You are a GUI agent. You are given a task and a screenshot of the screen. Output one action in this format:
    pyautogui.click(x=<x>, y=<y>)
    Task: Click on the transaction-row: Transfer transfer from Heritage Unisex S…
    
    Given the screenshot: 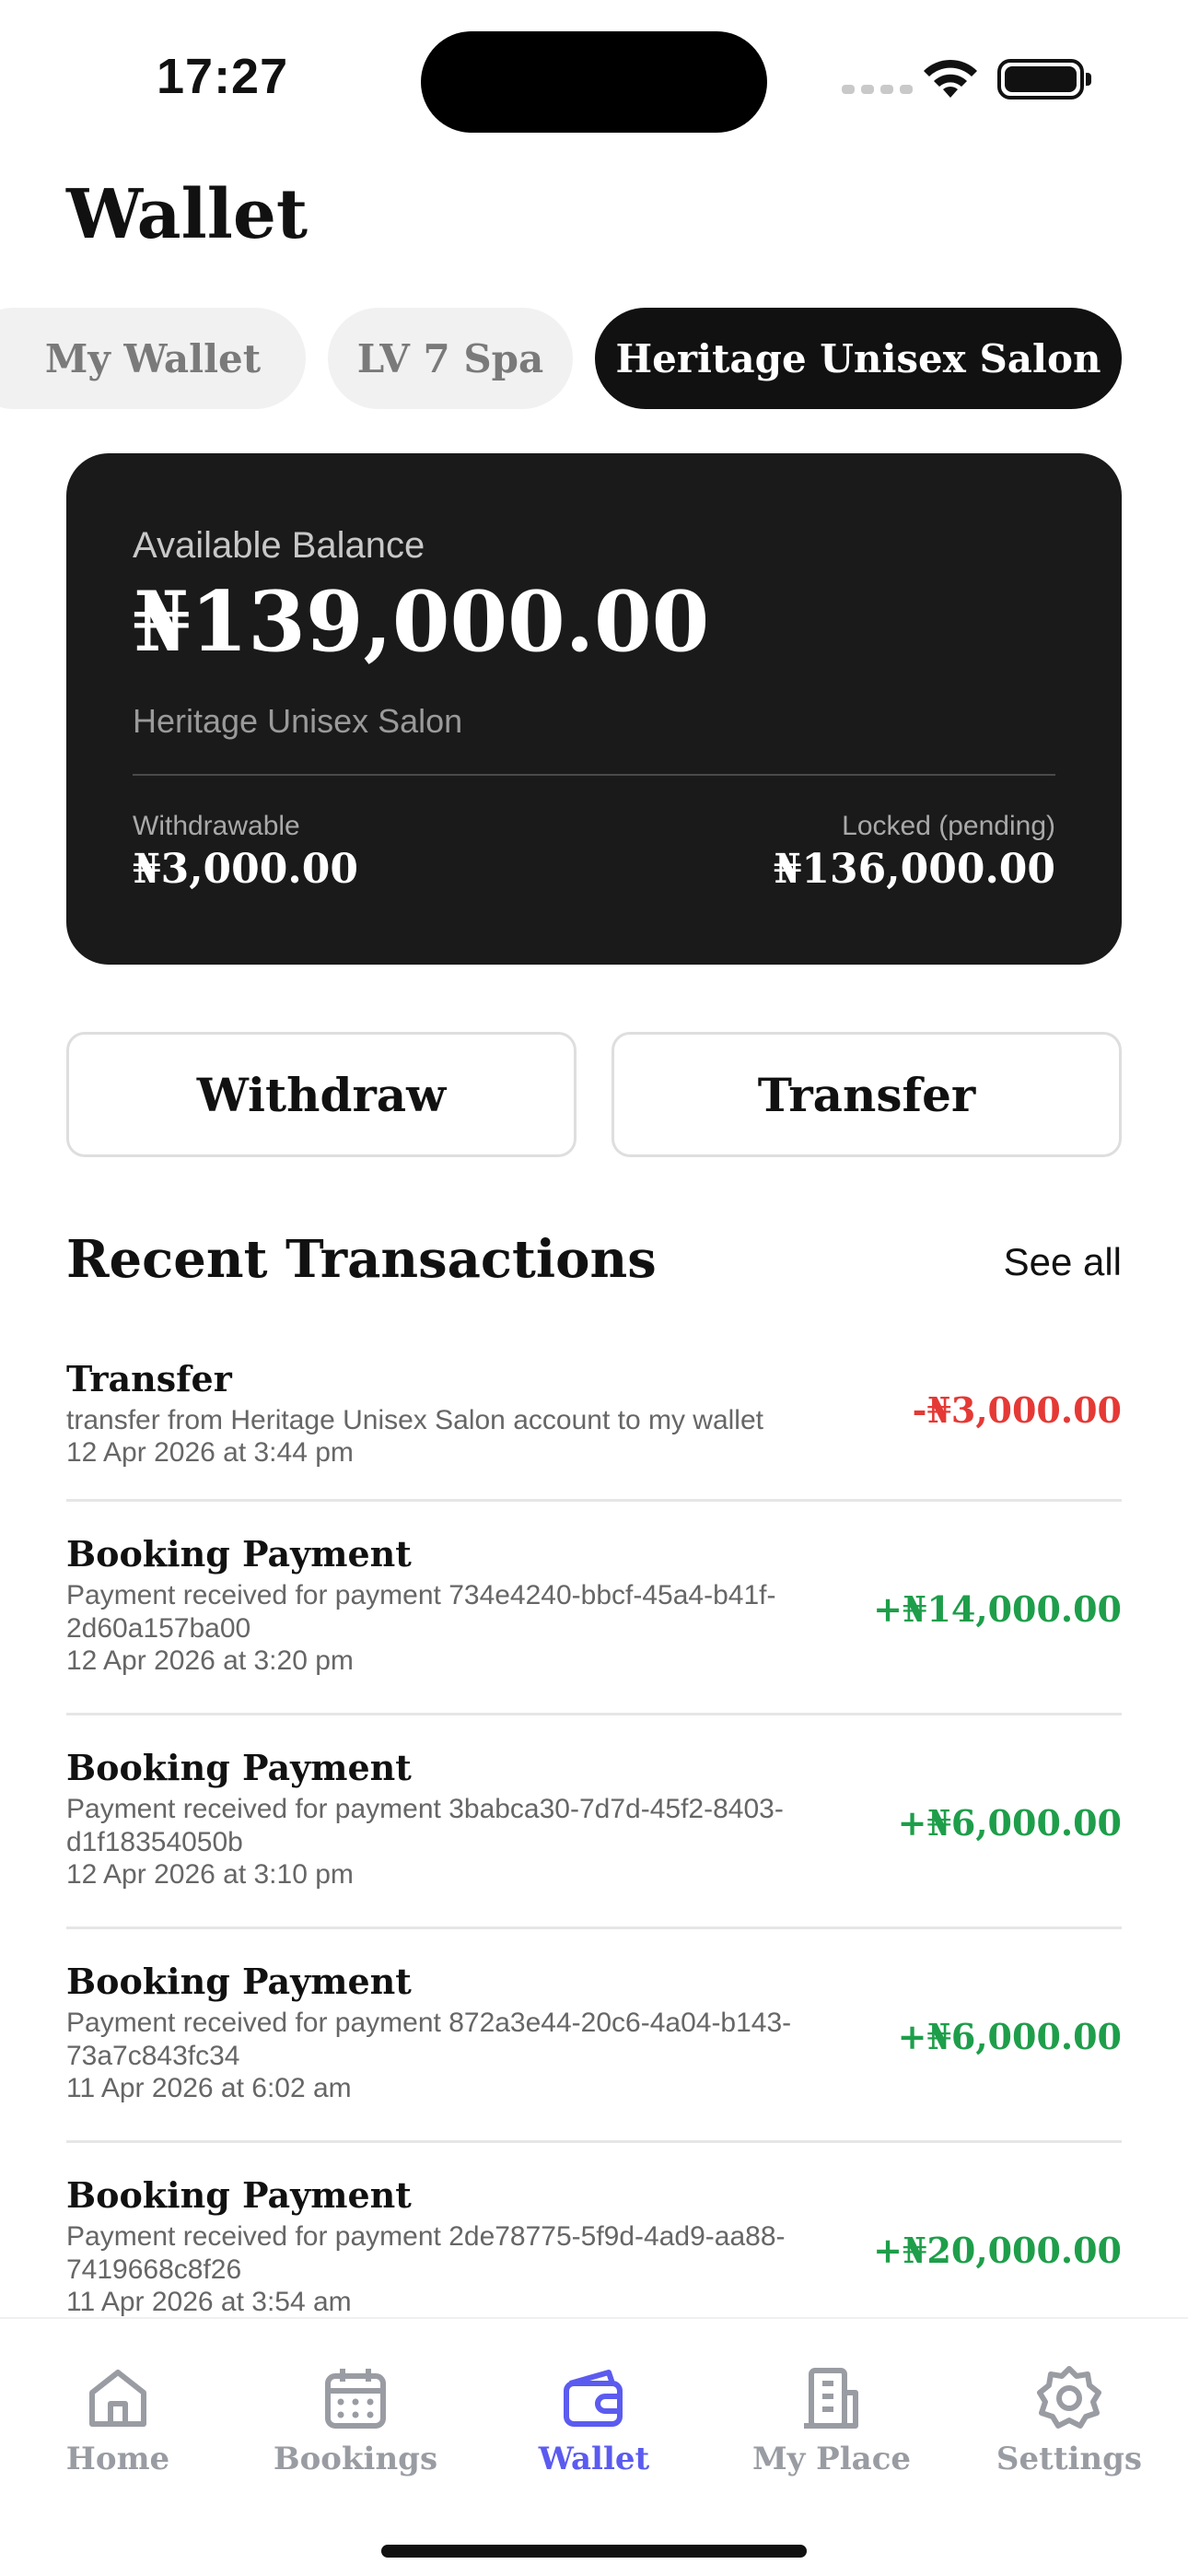 What is the action you would take?
    pyautogui.click(x=594, y=1414)
    